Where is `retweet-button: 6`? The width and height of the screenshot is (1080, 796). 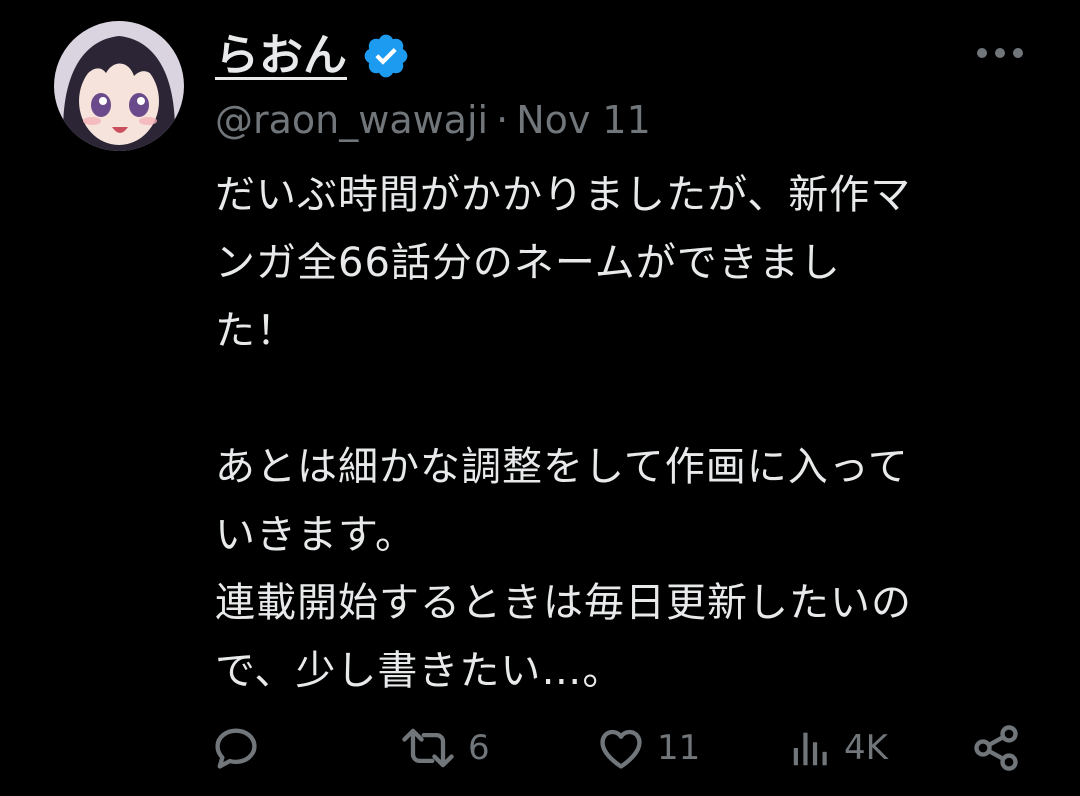
retweet-button: 6 is located at coordinates (444, 748).